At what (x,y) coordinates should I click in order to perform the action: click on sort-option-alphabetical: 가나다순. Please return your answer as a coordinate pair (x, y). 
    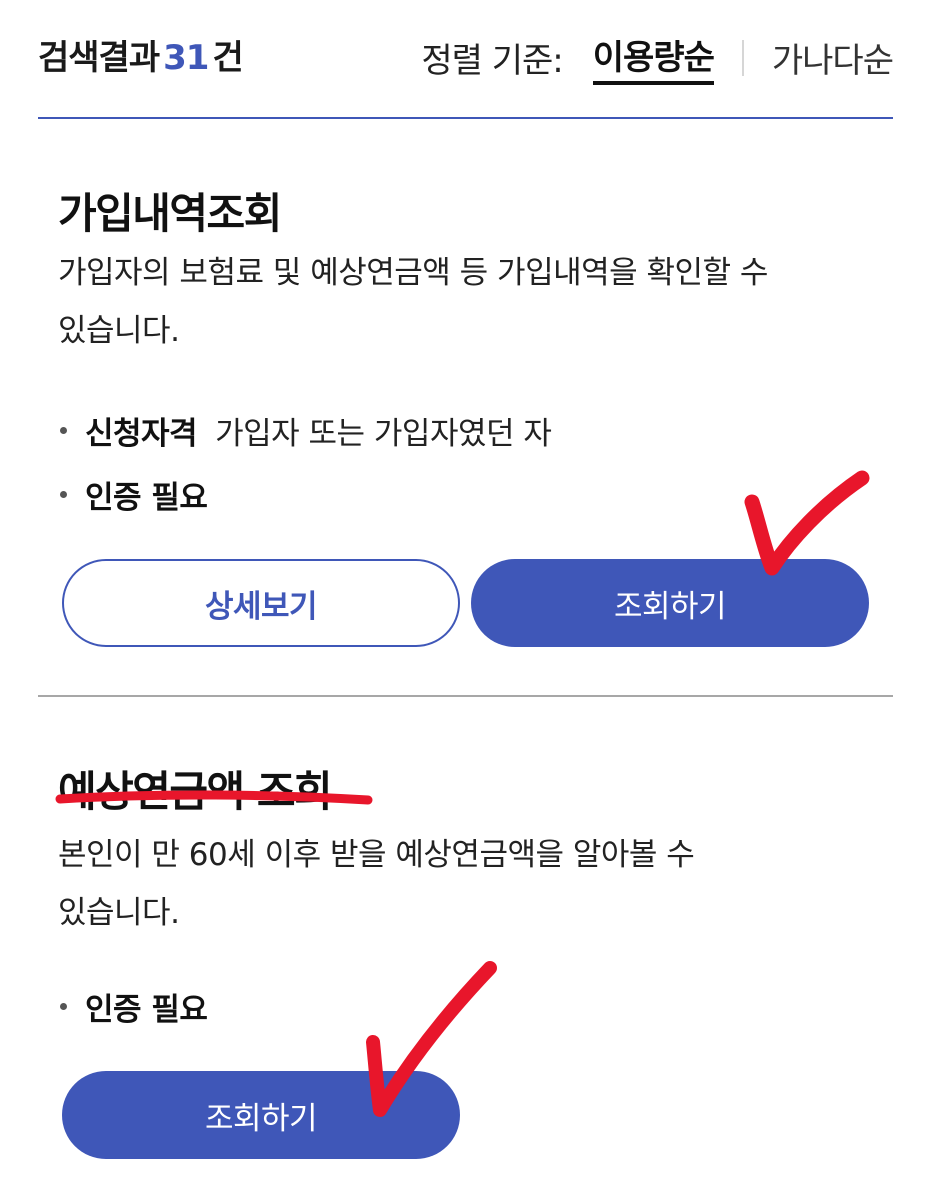
    Looking at the image, I should click on (833, 57).